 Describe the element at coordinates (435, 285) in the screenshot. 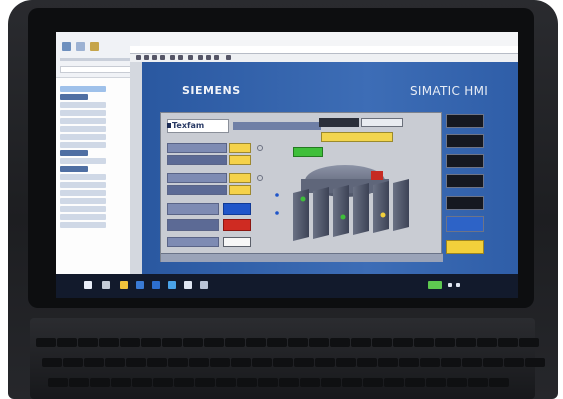

I see `battery-icon` at that location.